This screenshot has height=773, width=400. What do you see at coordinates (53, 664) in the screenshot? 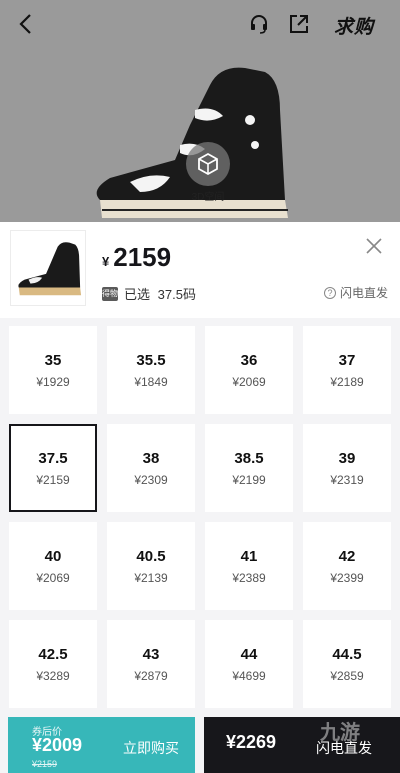
I see `size-option-42.5: 42.5 ¥3289` at bounding box center [53, 664].